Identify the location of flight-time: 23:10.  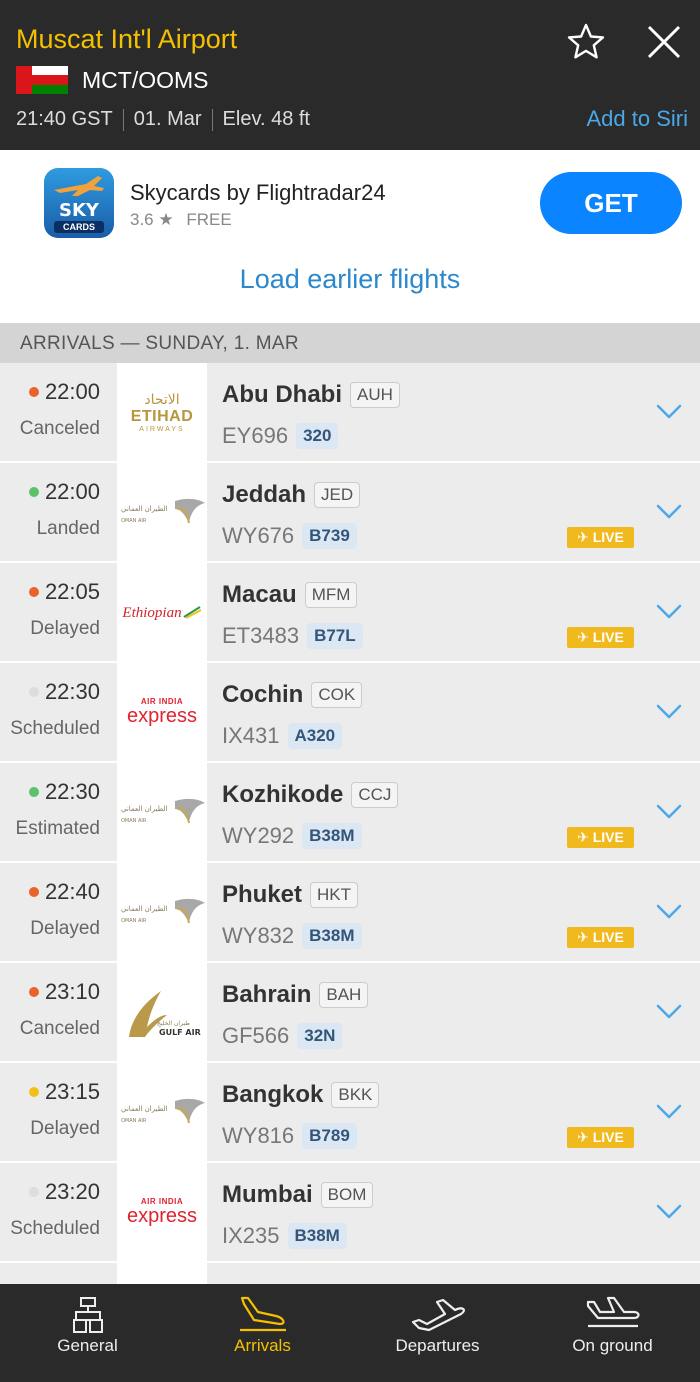
(58, 992).